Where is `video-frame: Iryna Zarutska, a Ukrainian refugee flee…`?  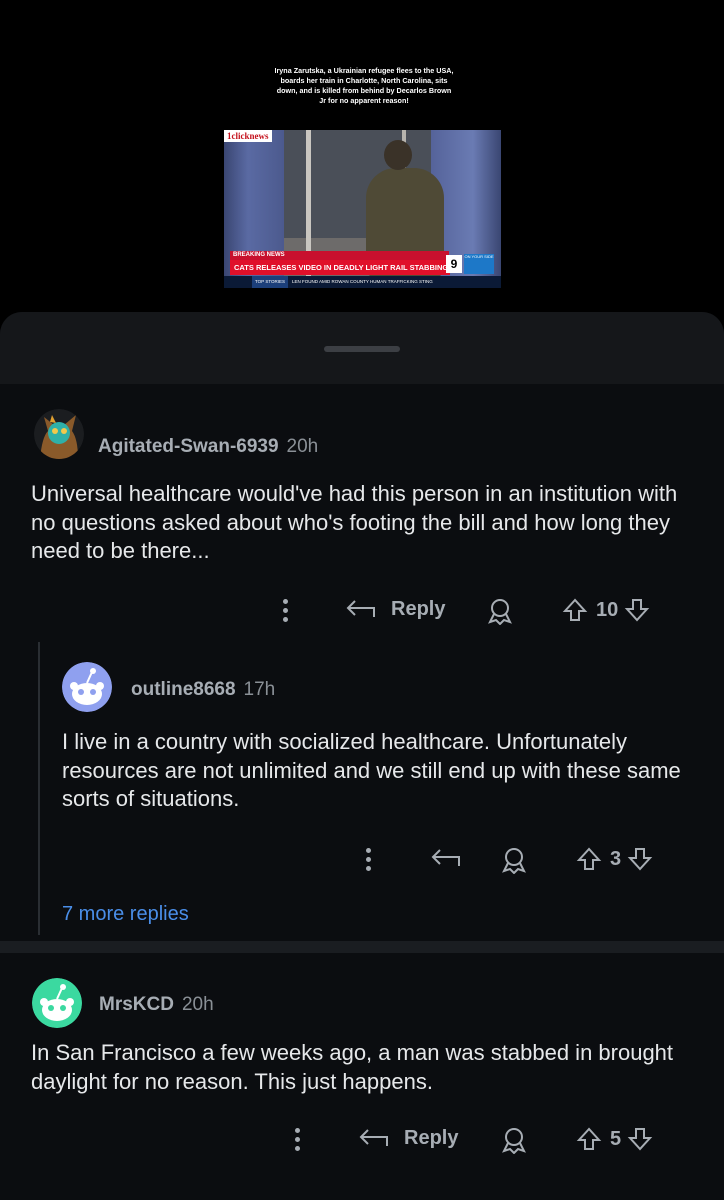 video-frame: Iryna Zarutska, a Ukrainian refugee flee… is located at coordinates (362, 175).